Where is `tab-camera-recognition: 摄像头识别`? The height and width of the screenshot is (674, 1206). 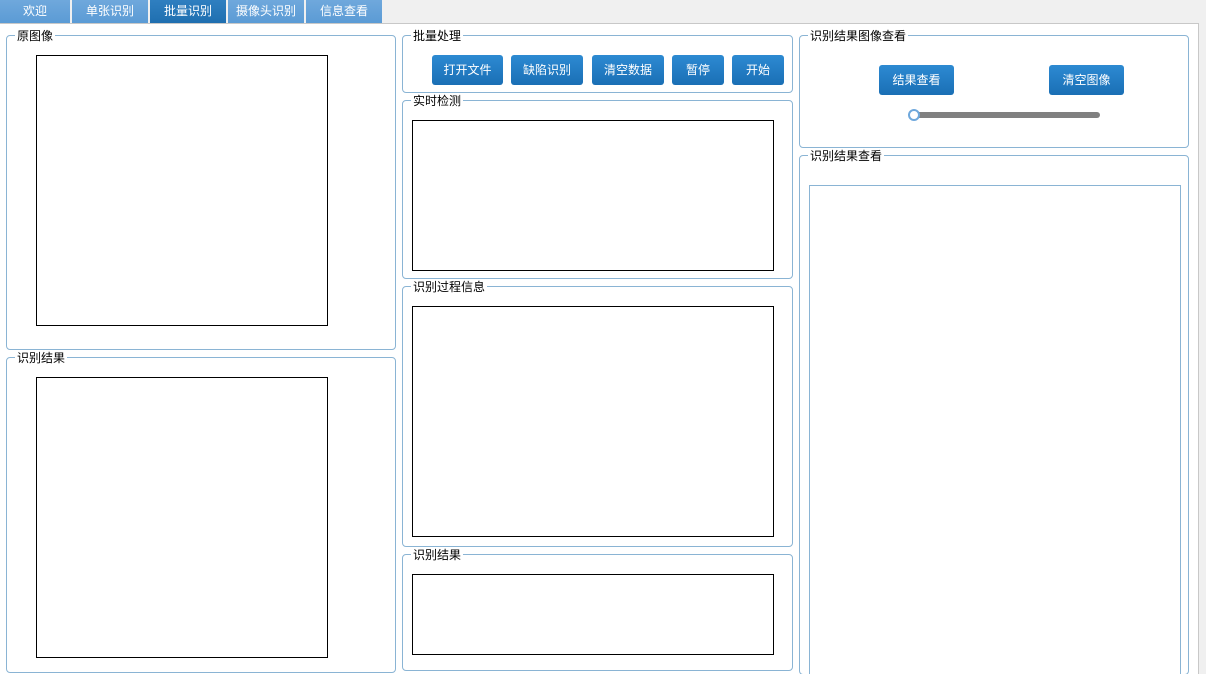 tab-camera-recognition: 摄像头识别 is located at coordinates (266, 11).